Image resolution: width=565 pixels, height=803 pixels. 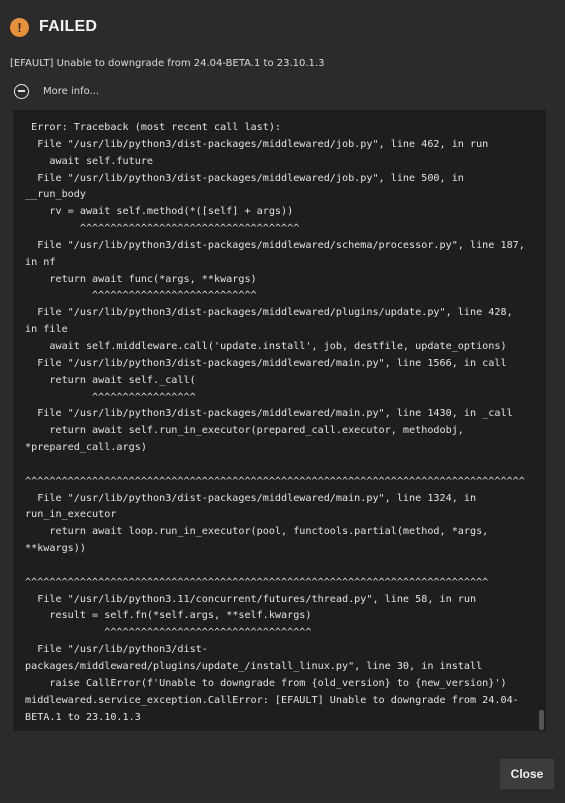 What do you see at coordinates (83, 717) in the screenshot?
I see `traceback-line: BETA.1 to 23.10.1.3` at bounding box center [83, 717].